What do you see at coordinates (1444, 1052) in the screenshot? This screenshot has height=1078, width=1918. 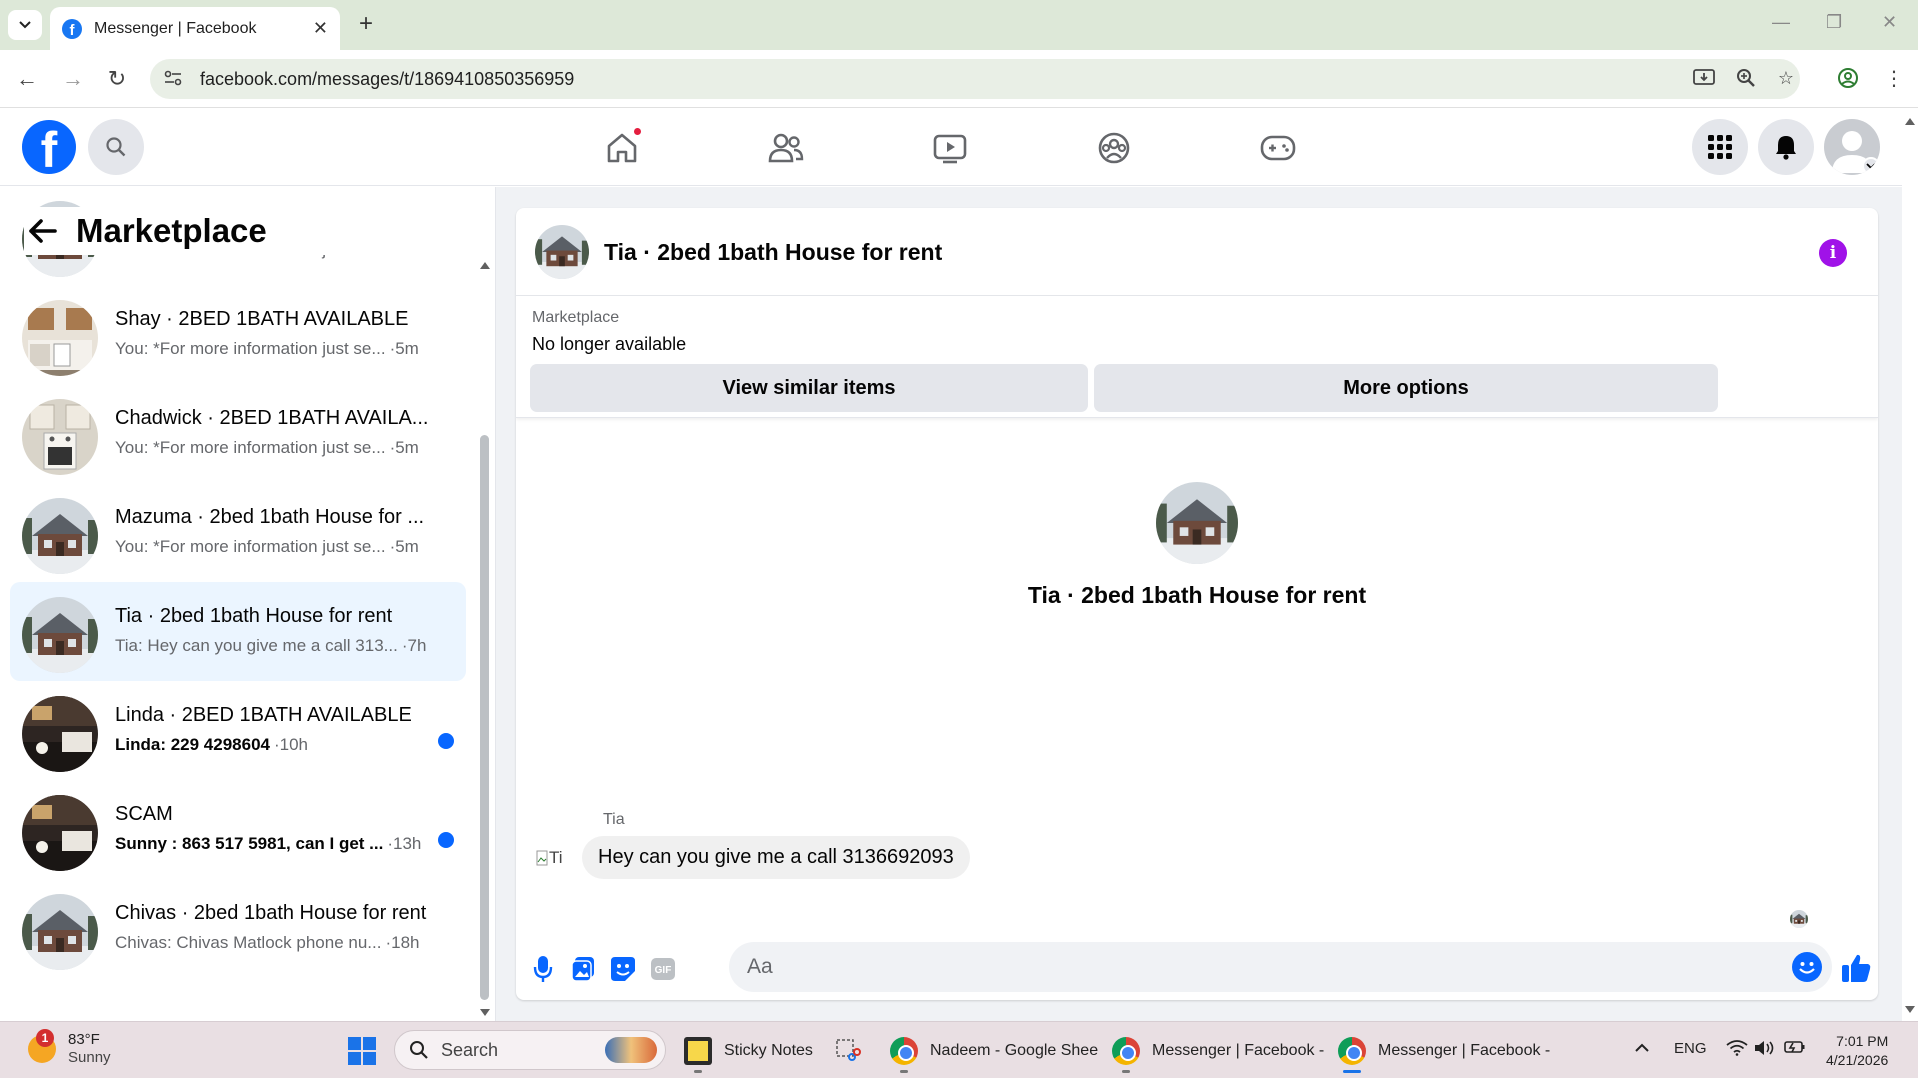 I see `taskbar-app-chrome-messenger-2: Messenger | Facebook -` at bounding box center [1444, 1052].